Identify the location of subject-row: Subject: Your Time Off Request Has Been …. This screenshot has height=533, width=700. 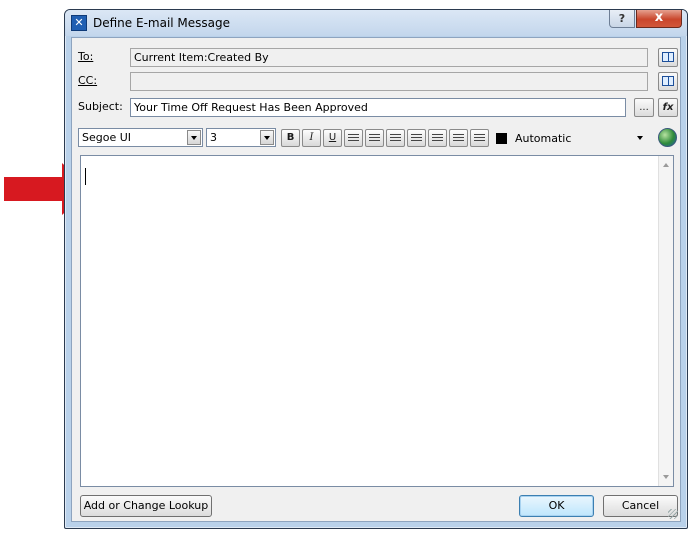
(376, 107).